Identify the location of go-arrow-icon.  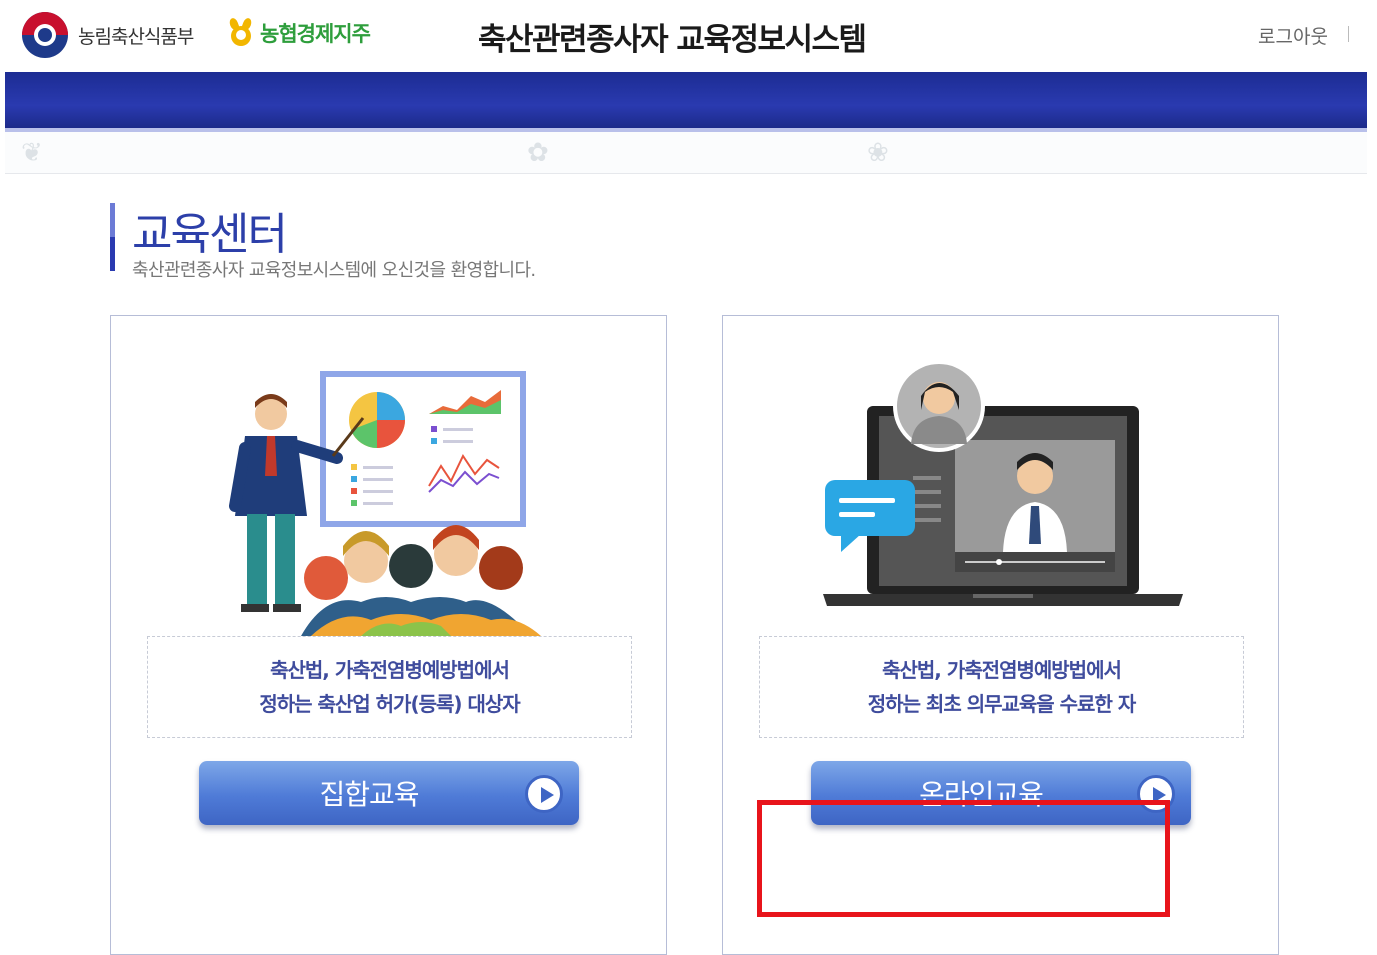
(544, 794).